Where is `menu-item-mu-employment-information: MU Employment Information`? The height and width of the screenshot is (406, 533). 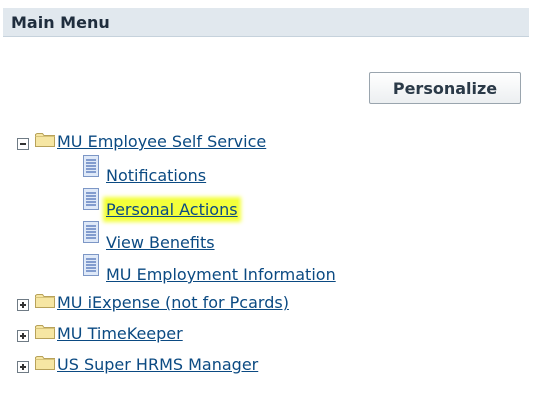
menu-item-mu-employment-information: MU Employment Information is located at coordinates (221, 274).